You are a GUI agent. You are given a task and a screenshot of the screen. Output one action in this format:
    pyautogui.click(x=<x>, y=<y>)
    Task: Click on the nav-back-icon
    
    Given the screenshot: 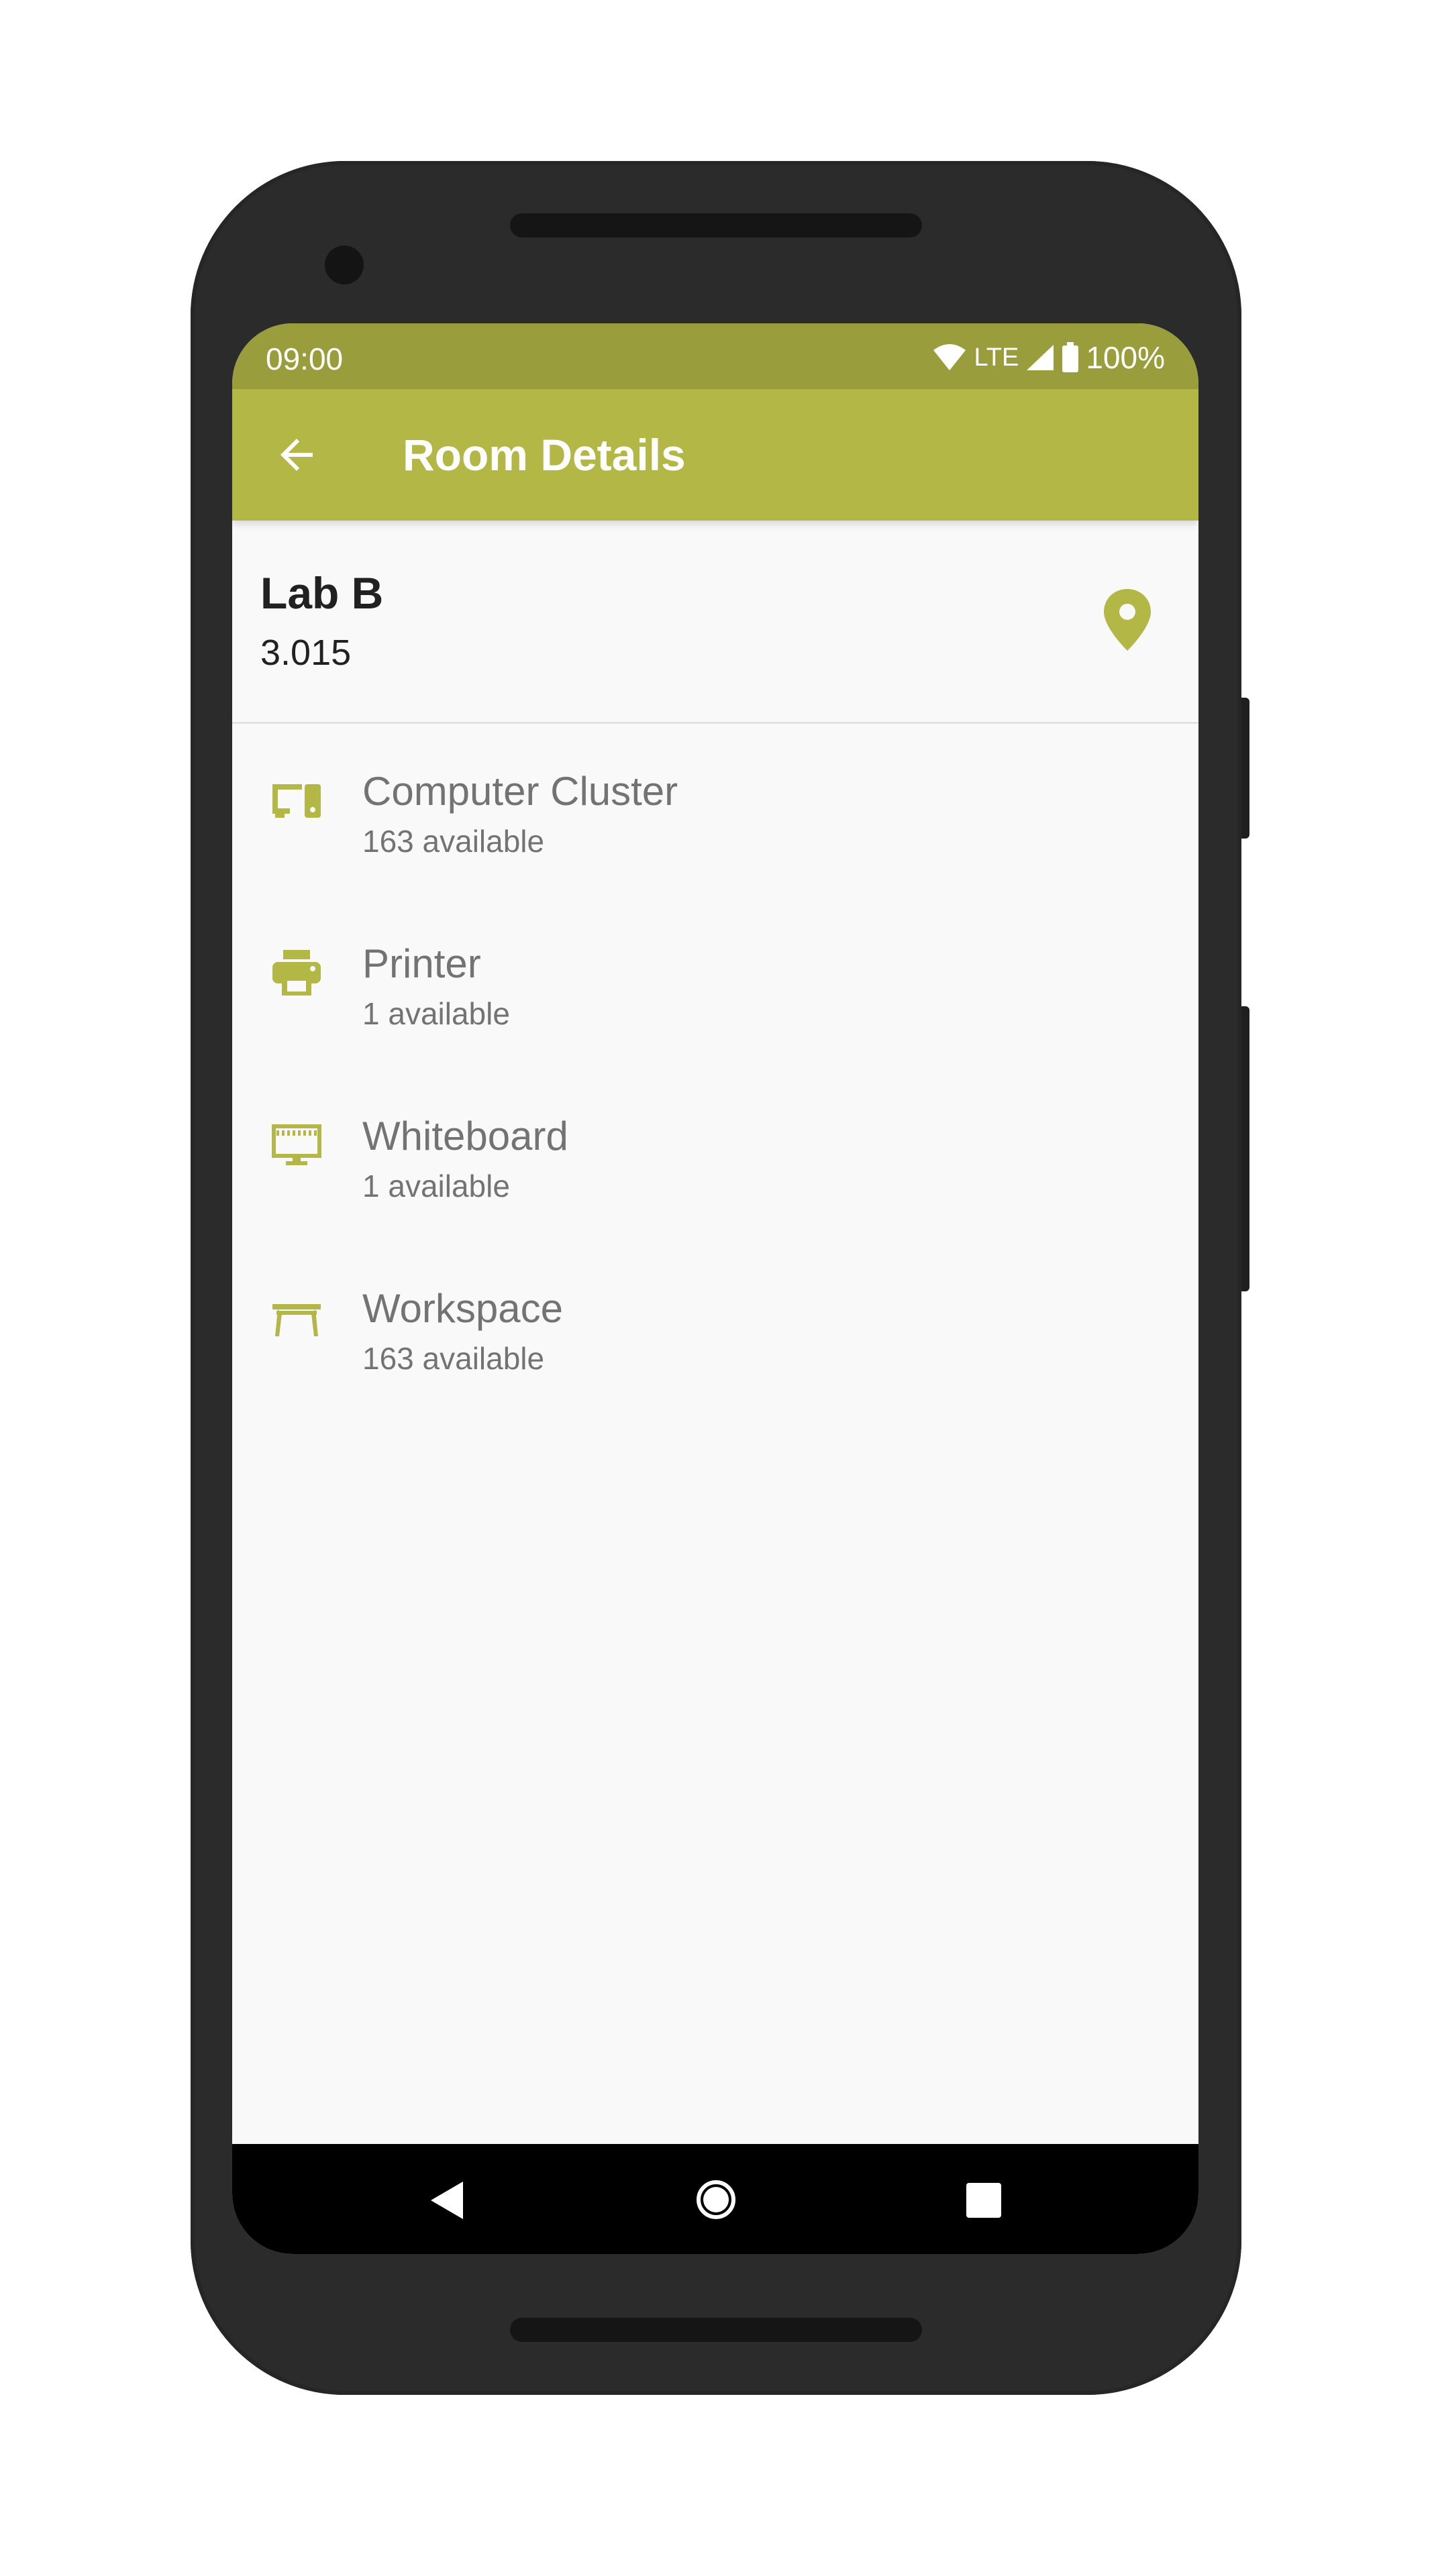 What is the action you would take?
    pyautogui.click(x=447, y=2200)
    